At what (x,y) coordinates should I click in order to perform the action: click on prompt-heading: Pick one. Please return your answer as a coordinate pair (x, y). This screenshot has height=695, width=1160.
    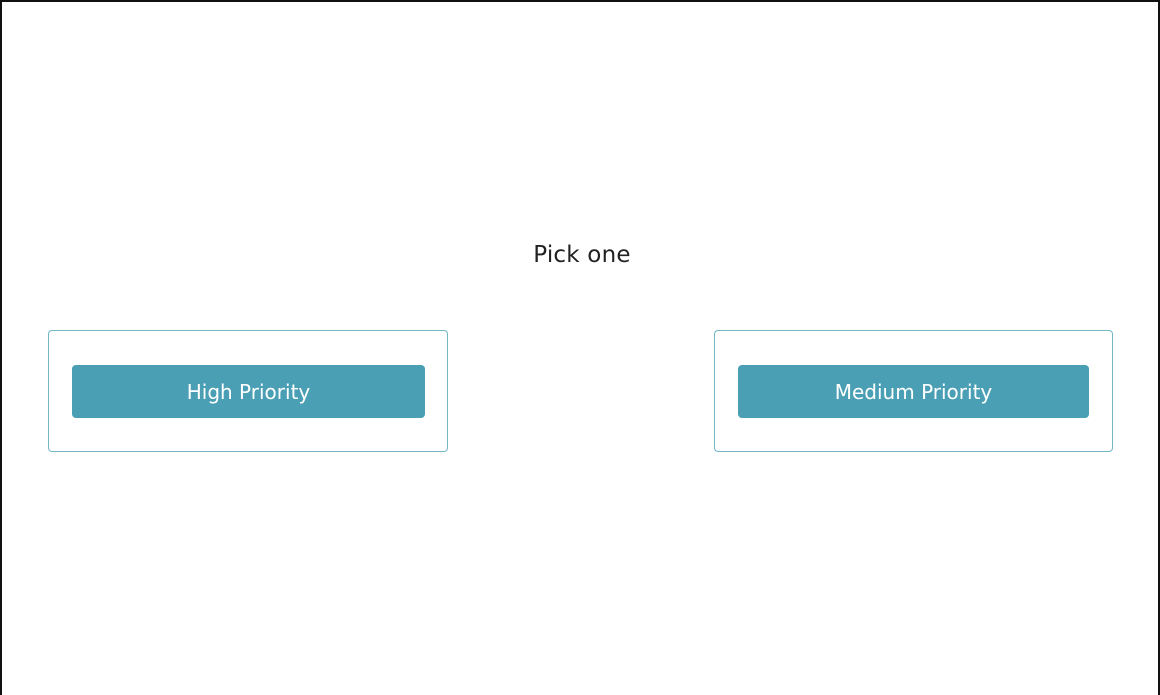
    Looking at the image, I should click on (582, 255).